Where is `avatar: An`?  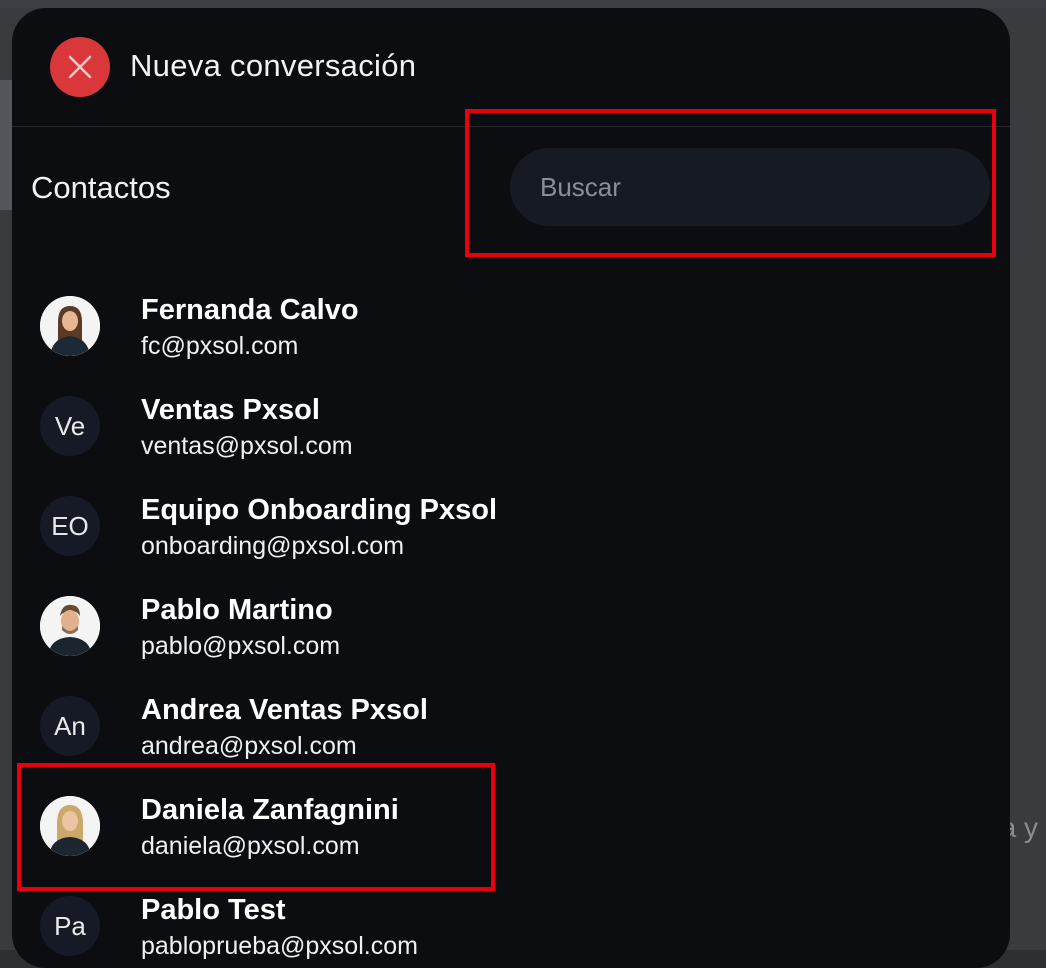 avatar: An is located at coordinates (70, 726).